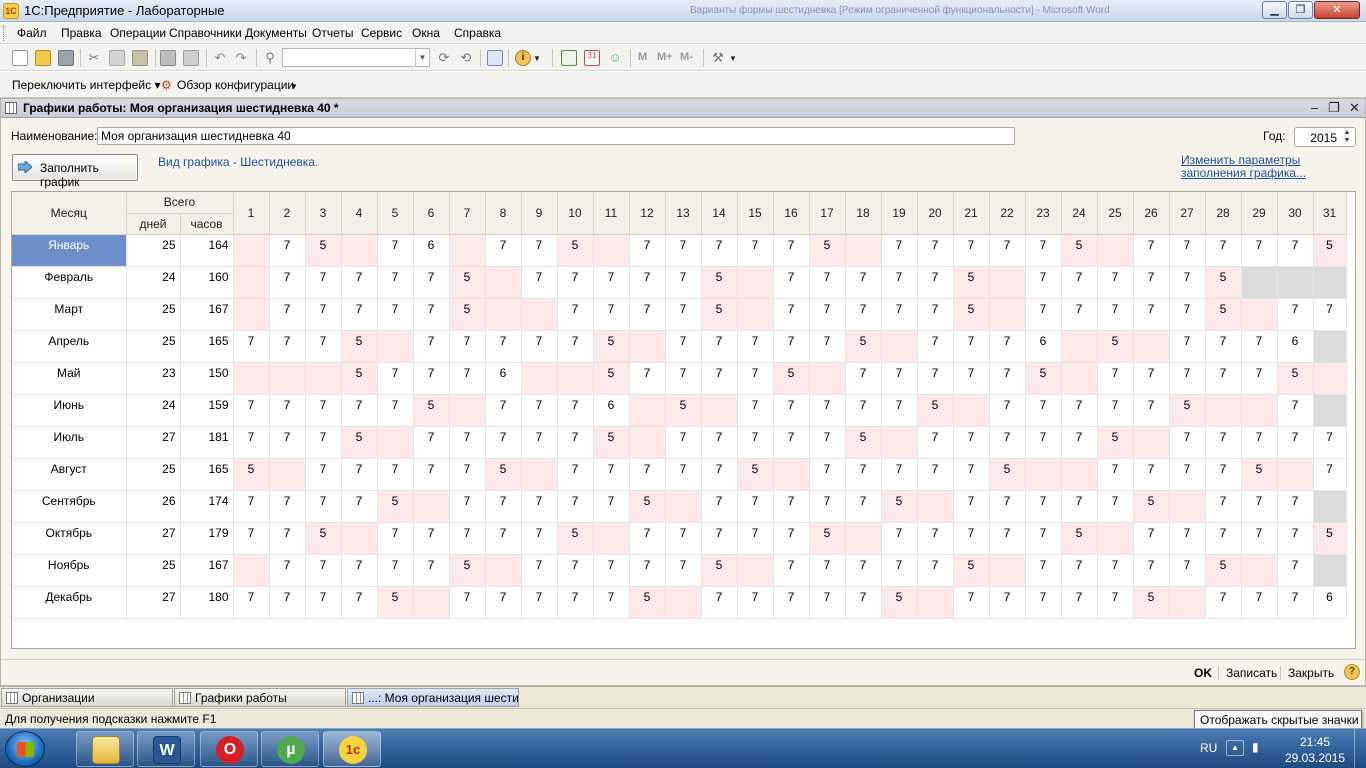 This screenshot has width=1366, height=768. I want to click on doc-restore-button: ❐, so click(1334, 108).